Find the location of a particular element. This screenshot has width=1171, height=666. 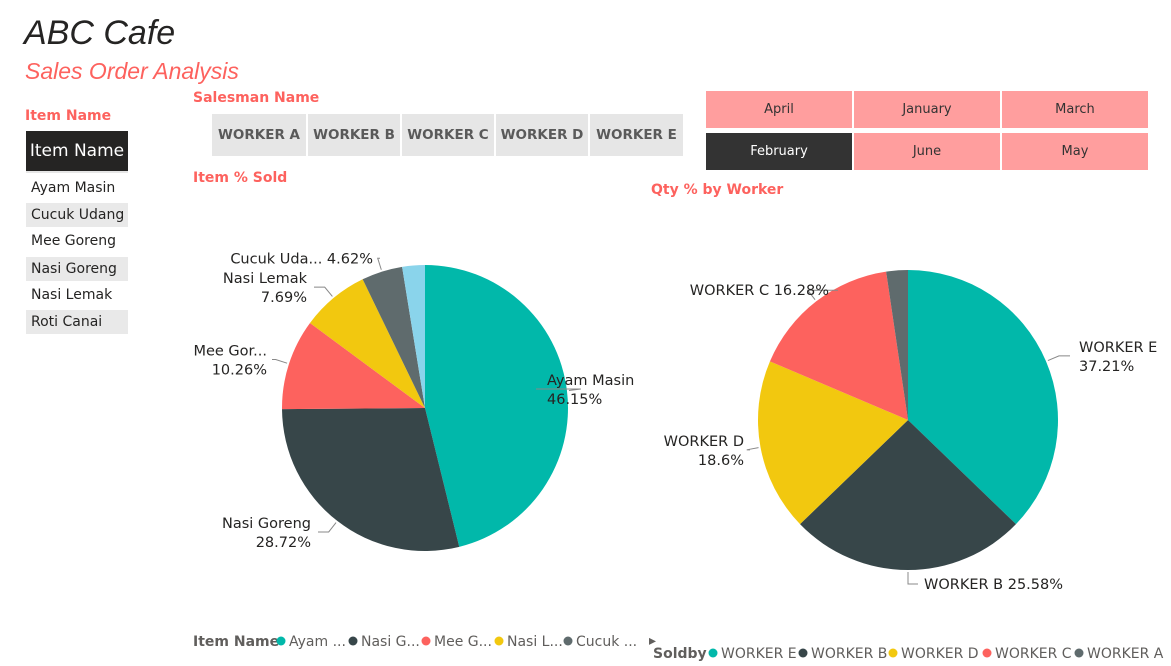

data-label: WORKER B 25.58% is located at coordinates (993, 585).